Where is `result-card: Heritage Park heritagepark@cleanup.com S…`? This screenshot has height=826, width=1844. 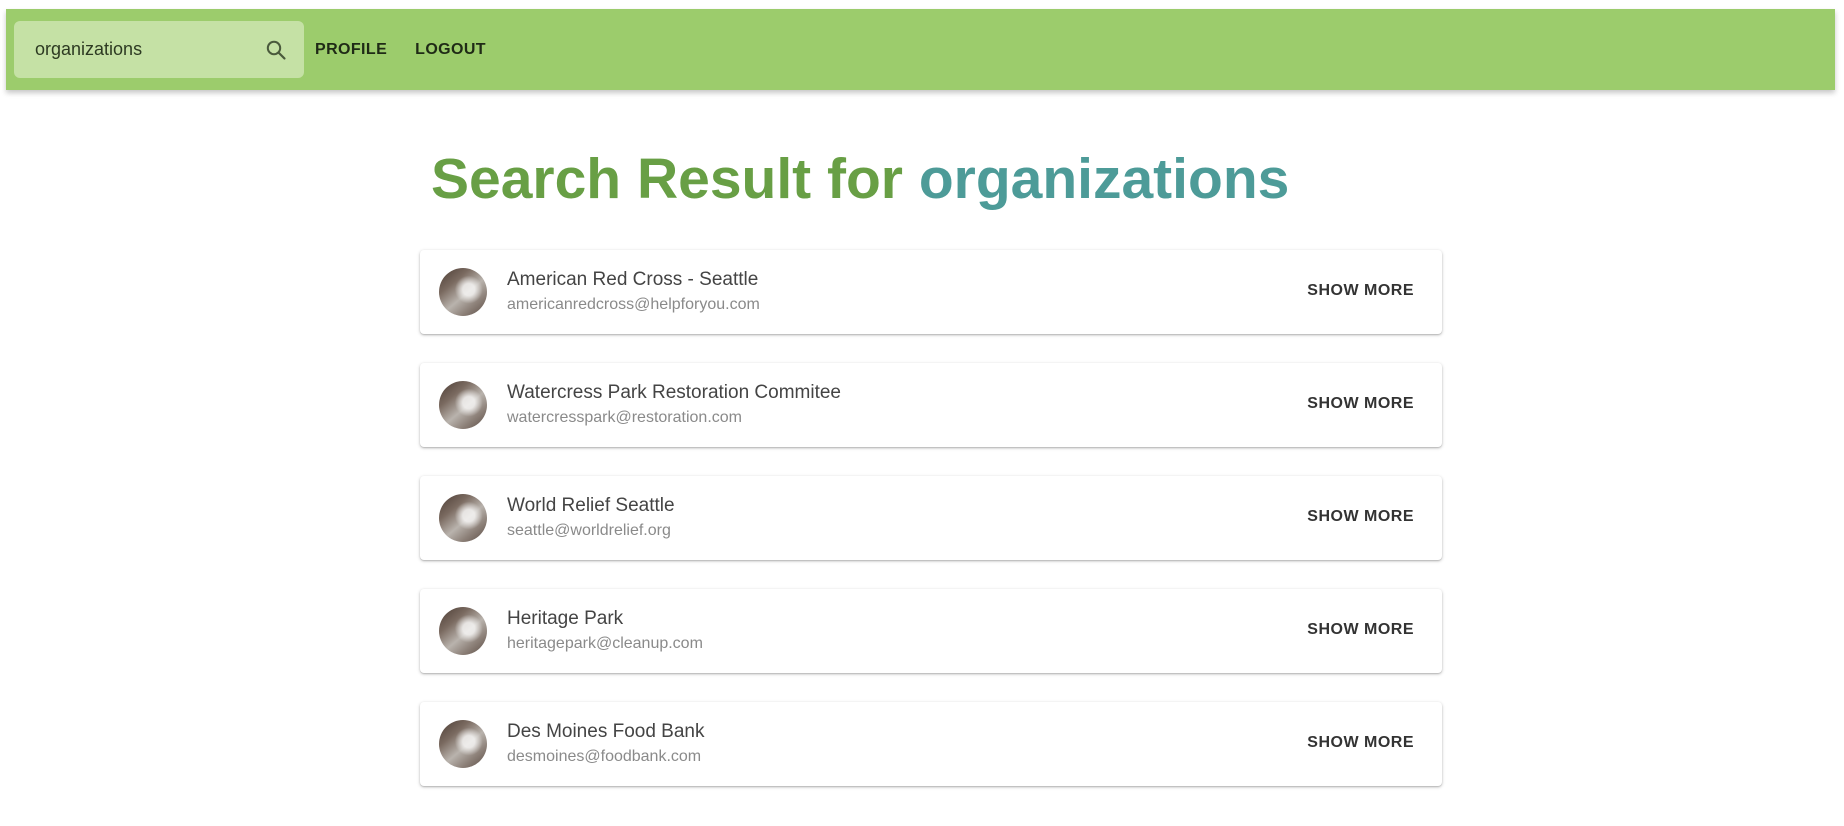 result-card: Heritage Park heritagepark@cleanup.com S… is located at coordinates (931, 631).